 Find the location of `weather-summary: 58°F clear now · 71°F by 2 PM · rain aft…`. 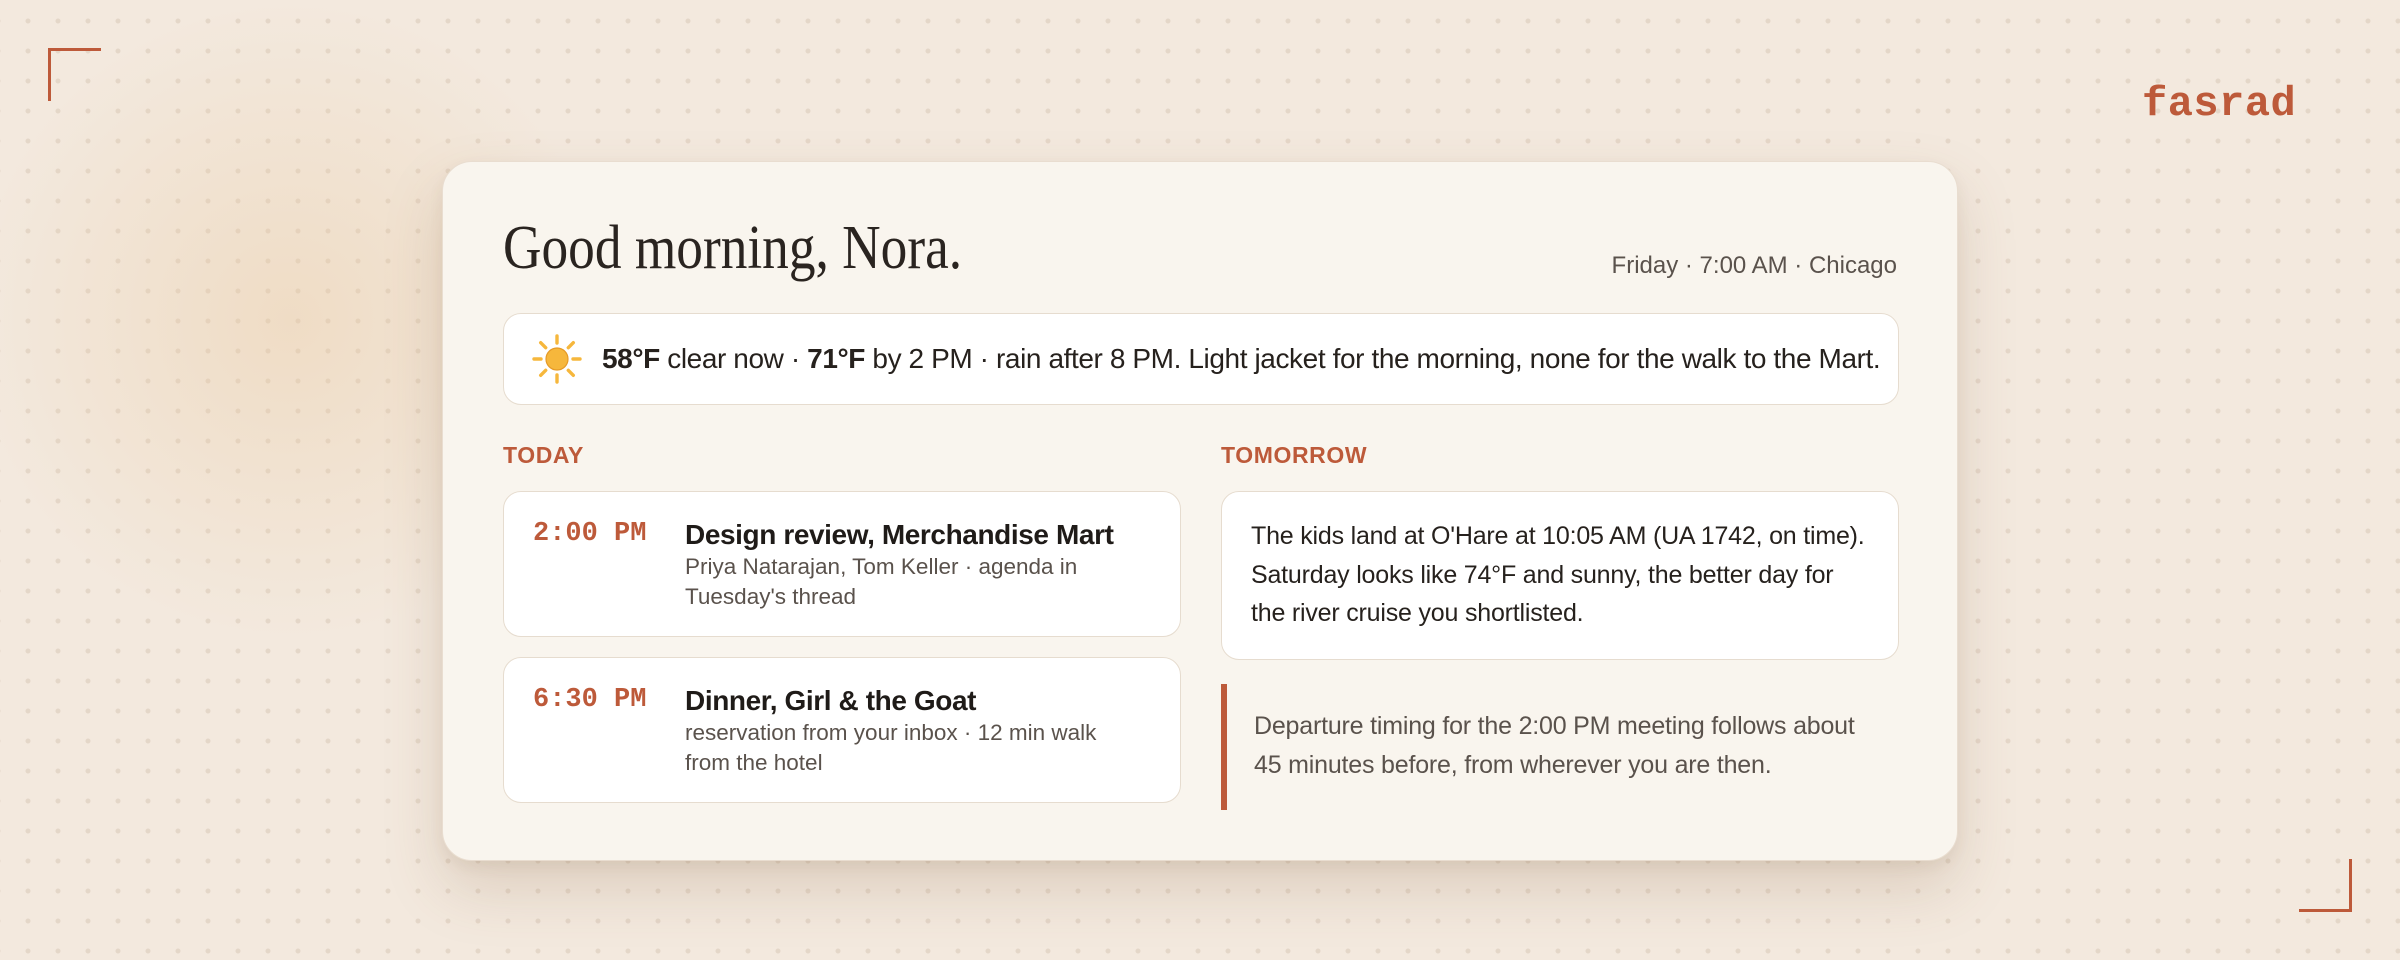

weather-summary: 58°F clear now · 71°F by 2 PM · rain aft… is located at coordinates (1241, 359).